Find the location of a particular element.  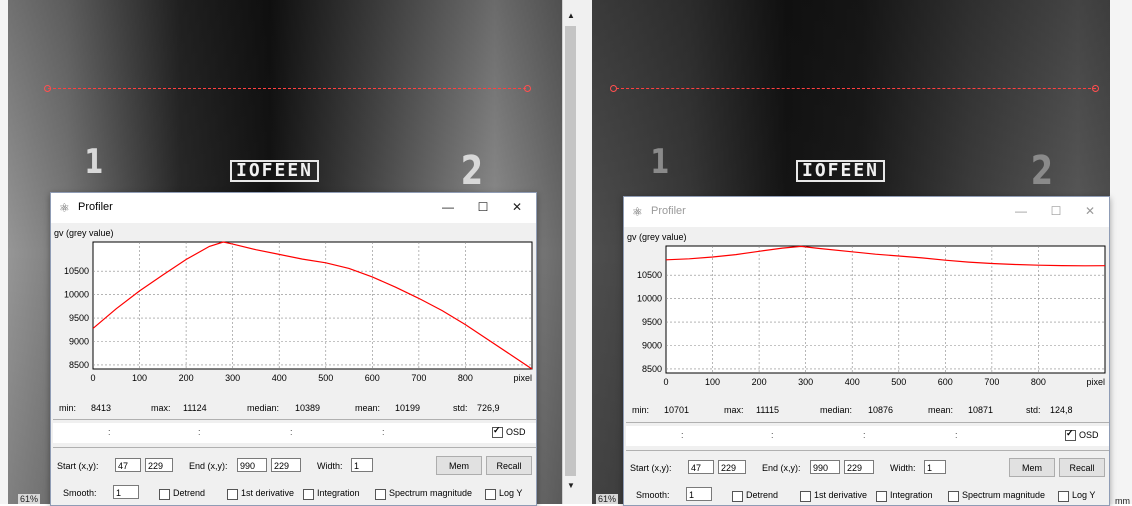

y-tick-label: 10000 is located at coordinates (649, 299).